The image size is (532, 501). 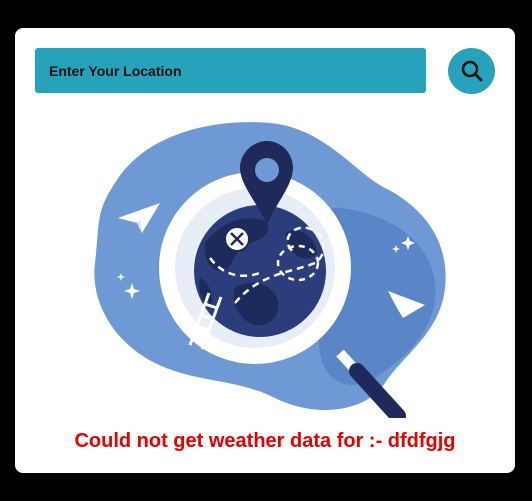 I want to click on search-input, so click(x=230, y=70).